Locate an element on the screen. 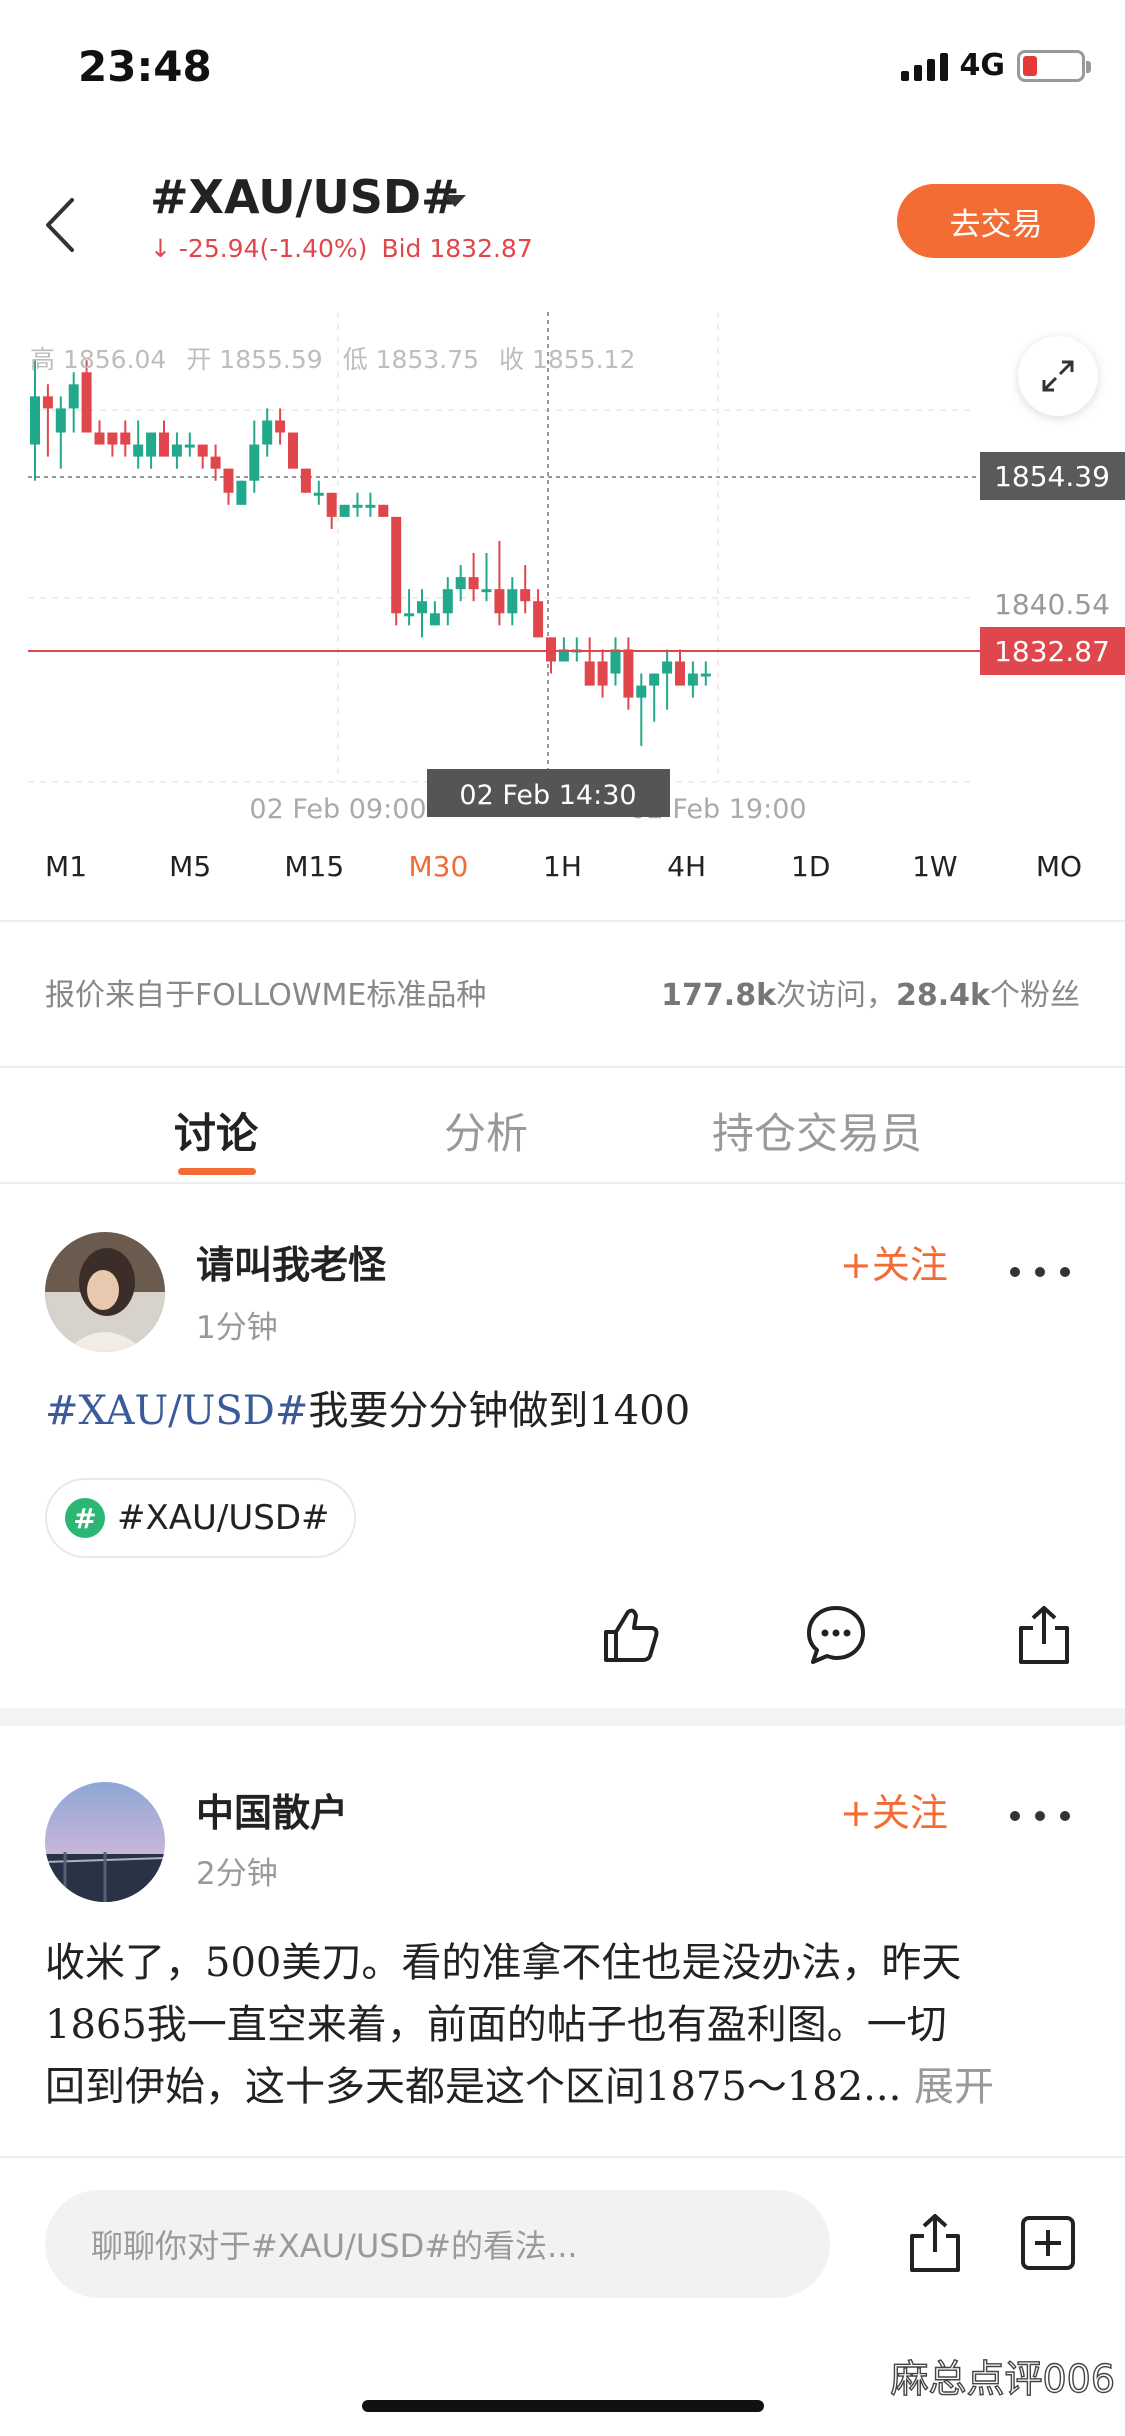  expand-icon is located at coordinates (1058, 376).